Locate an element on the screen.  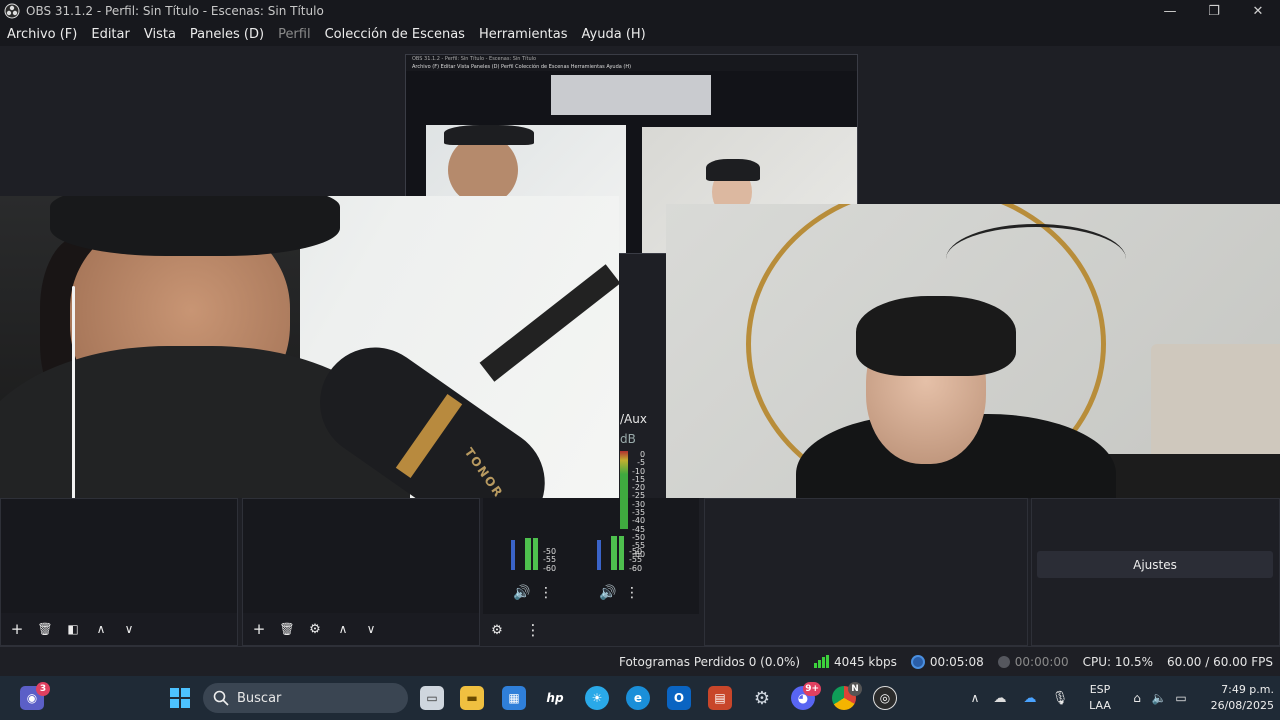
sources-list is located at coordinates (361, 556).